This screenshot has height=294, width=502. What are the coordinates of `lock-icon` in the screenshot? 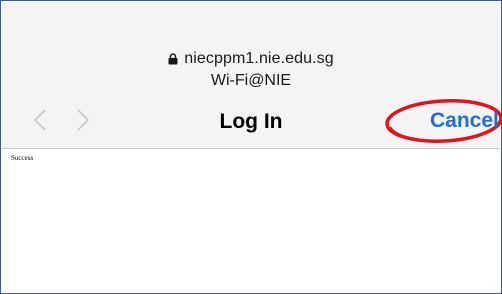 It's located at (173, 59).